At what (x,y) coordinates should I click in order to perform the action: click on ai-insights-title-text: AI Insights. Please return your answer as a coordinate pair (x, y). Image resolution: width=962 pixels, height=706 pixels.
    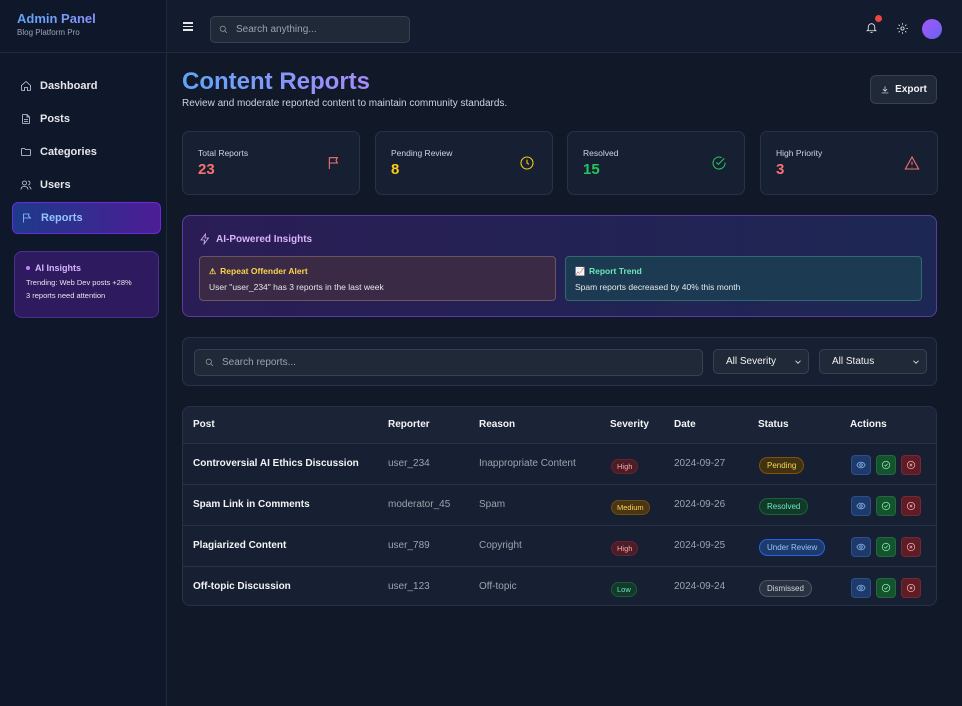
    Looking at the image, I should click on (58, 268).